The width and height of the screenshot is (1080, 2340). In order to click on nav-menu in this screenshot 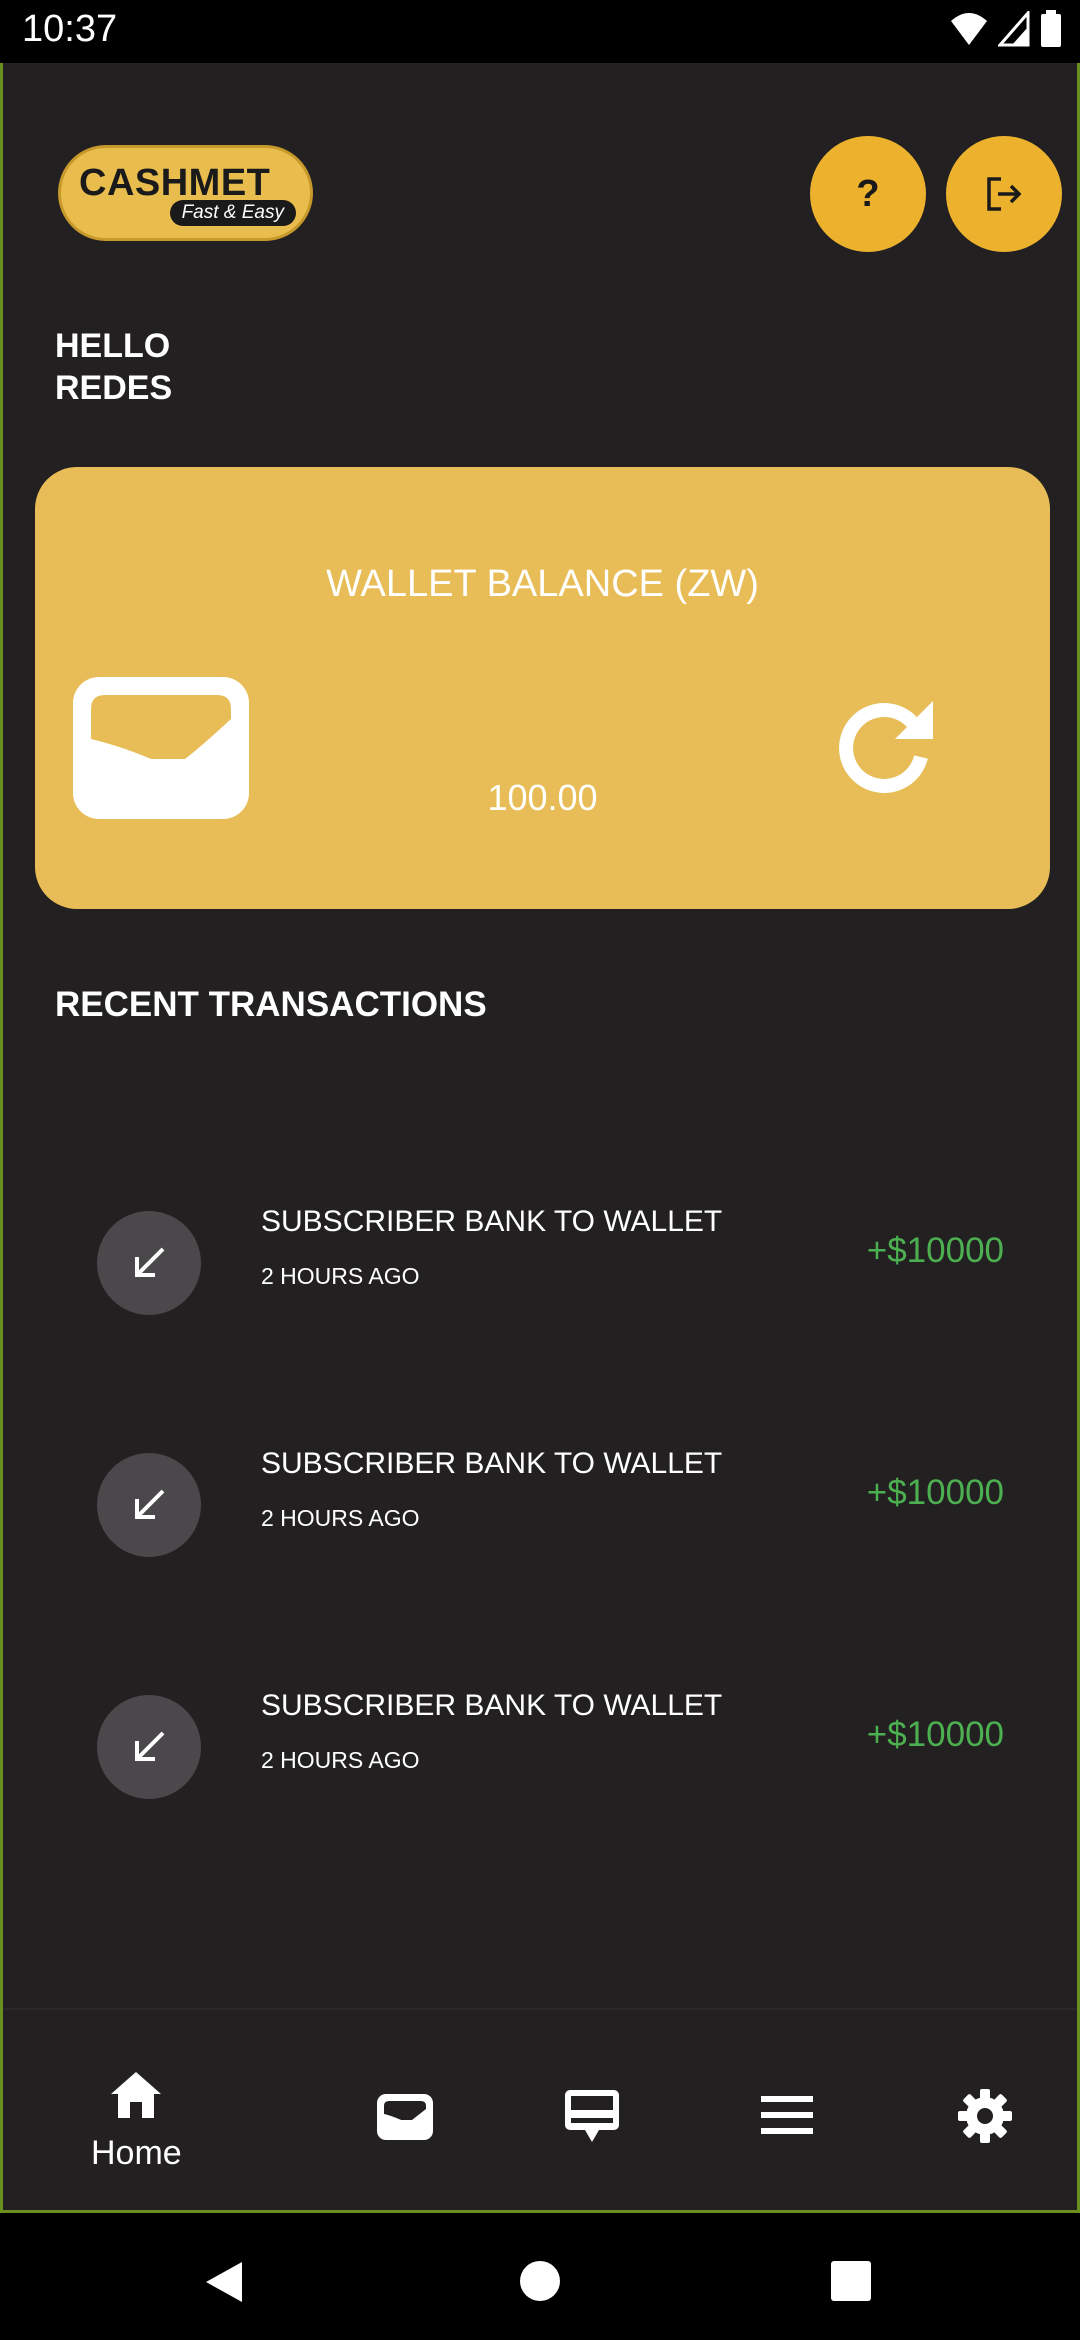, I will do `click(787, 2115)`.